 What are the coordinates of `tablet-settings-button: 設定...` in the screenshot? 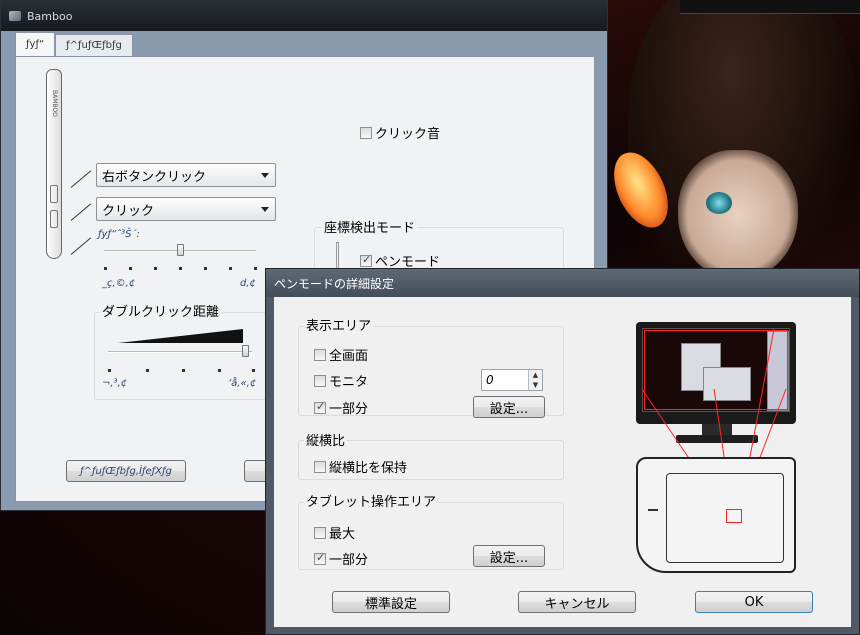 It's located at (509, 556).